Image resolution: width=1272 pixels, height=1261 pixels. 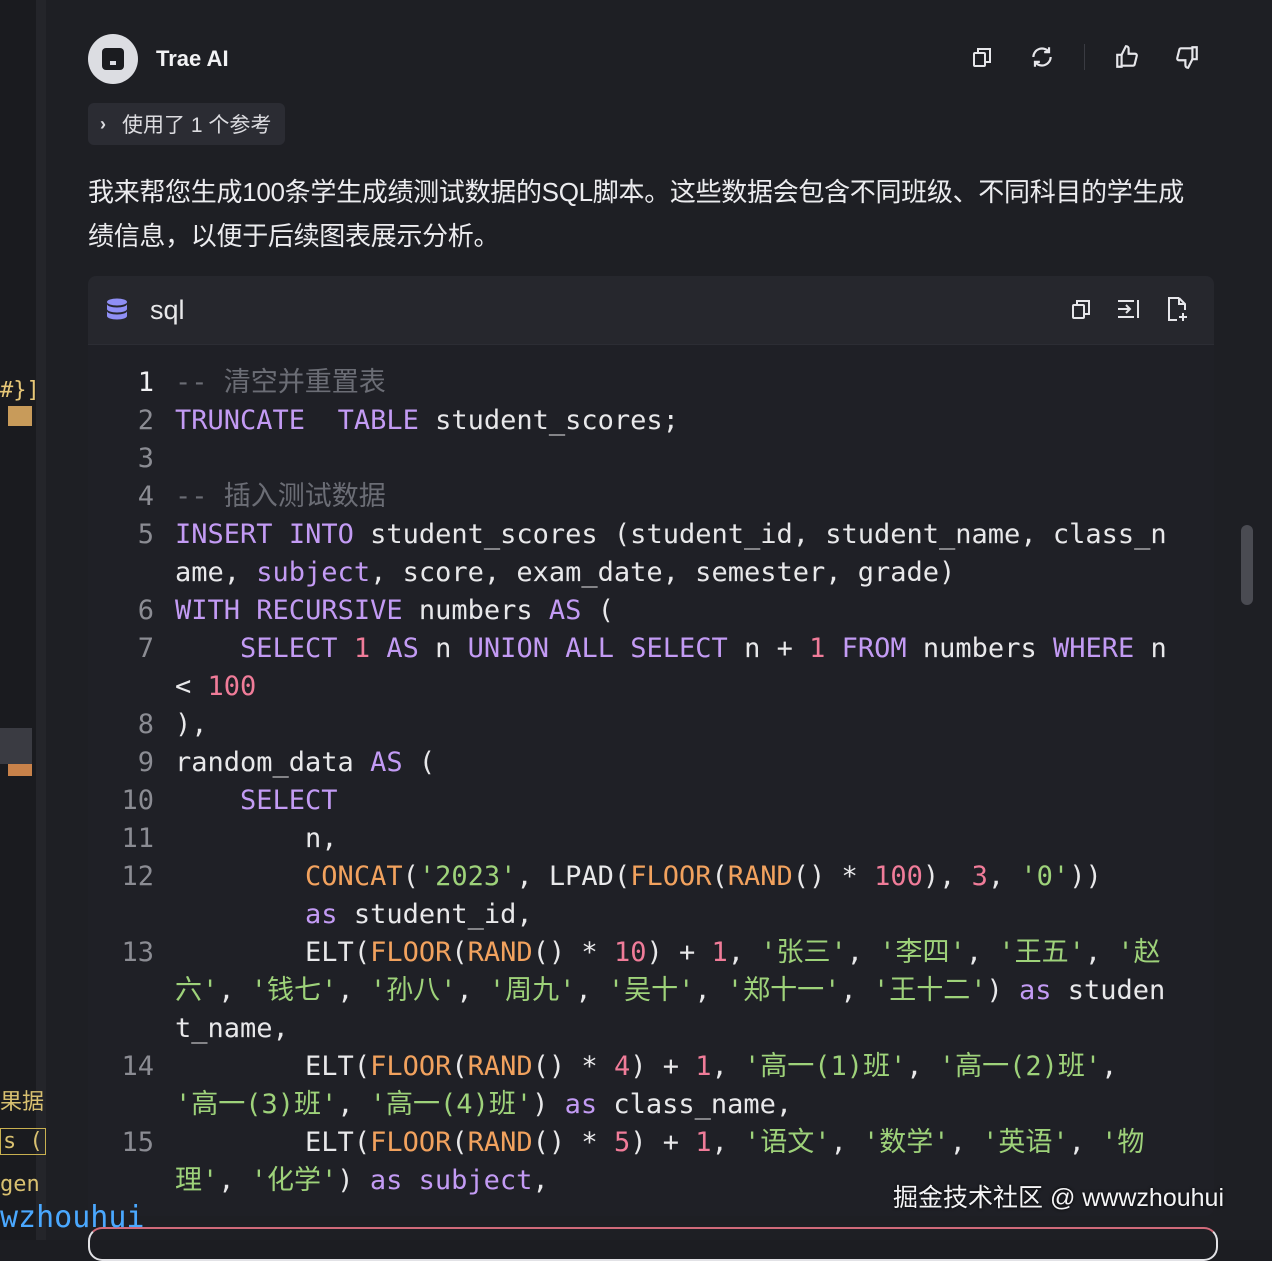 What do you see at coordinates (145, 724) in the screenshot?
I see `line-number: 8` at bounding box center [145, 724].